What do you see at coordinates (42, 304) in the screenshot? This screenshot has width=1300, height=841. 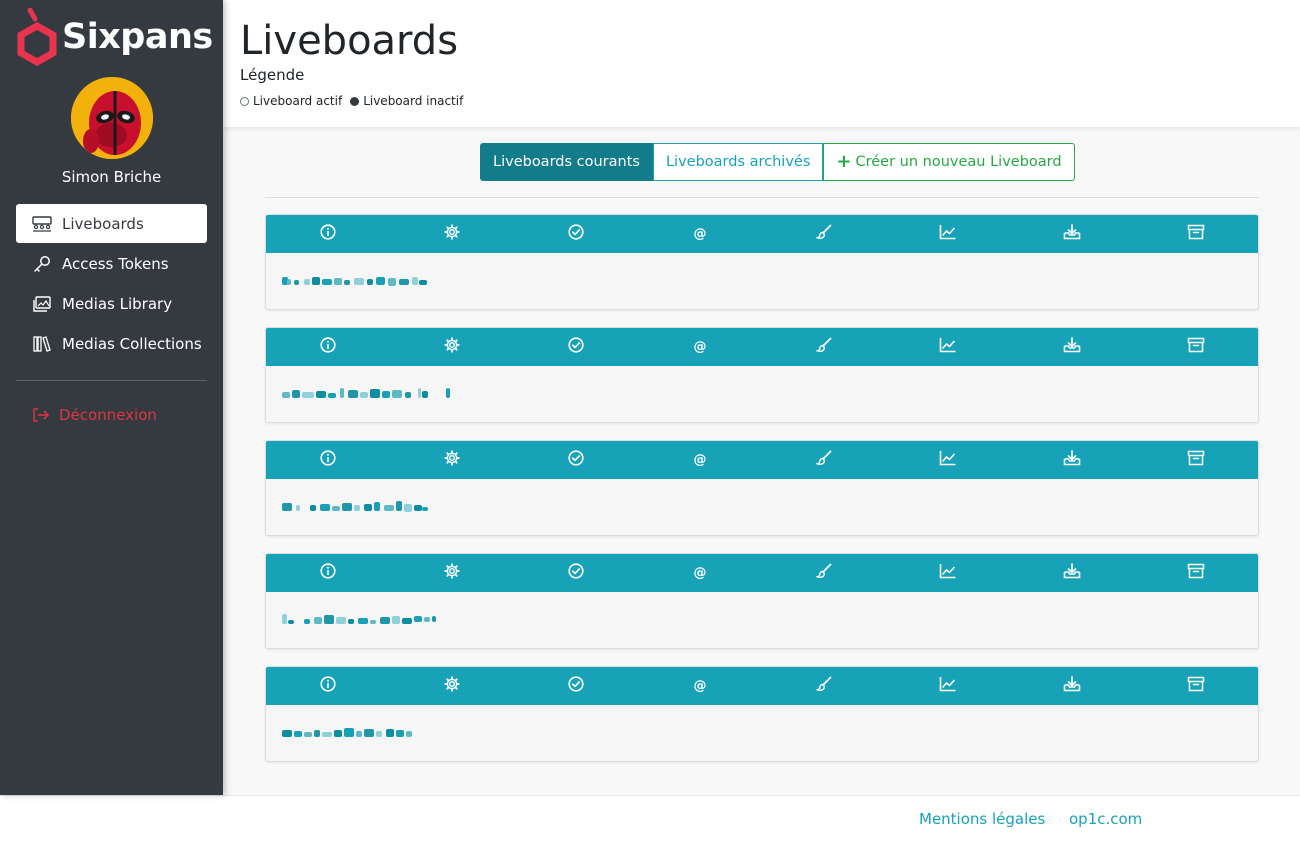 I see `images-icon` at bounding box center [42, 304].